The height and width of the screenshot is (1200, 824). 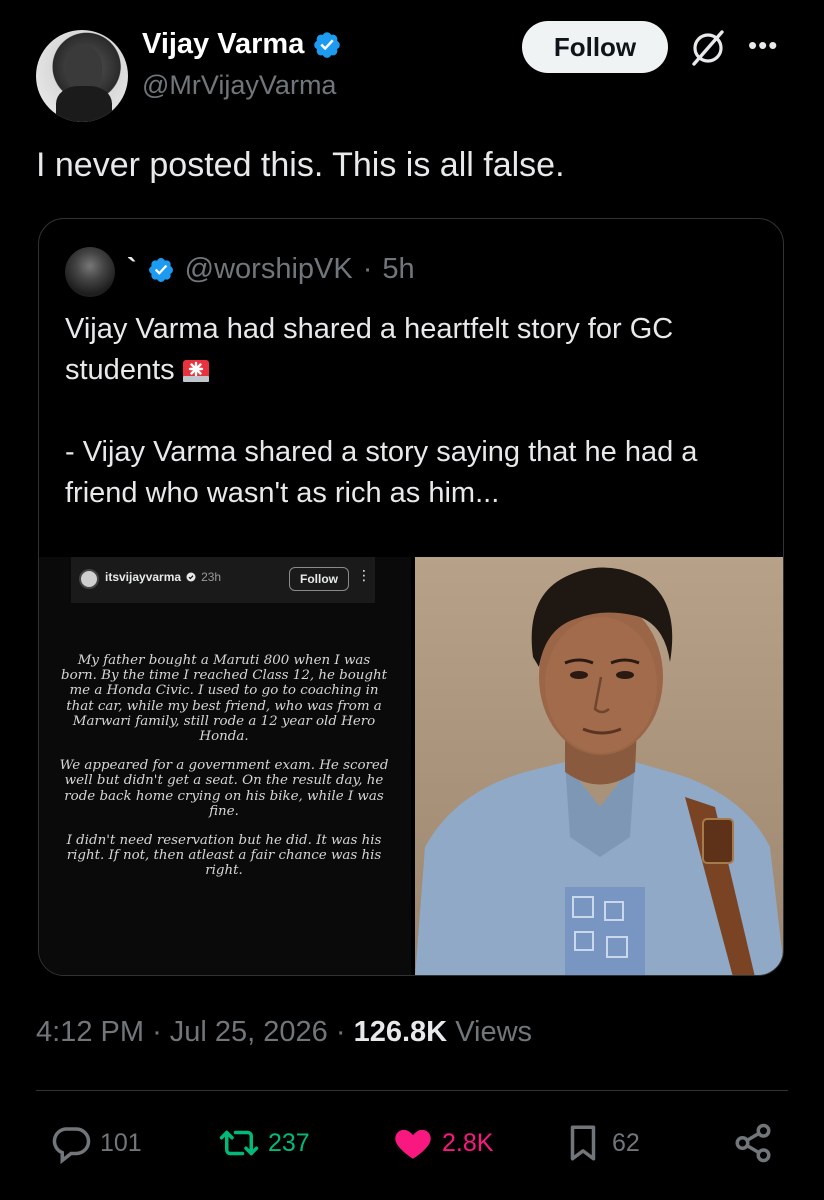 I want to click on author-name: Vijay Varma, so click(x=223, y=44).